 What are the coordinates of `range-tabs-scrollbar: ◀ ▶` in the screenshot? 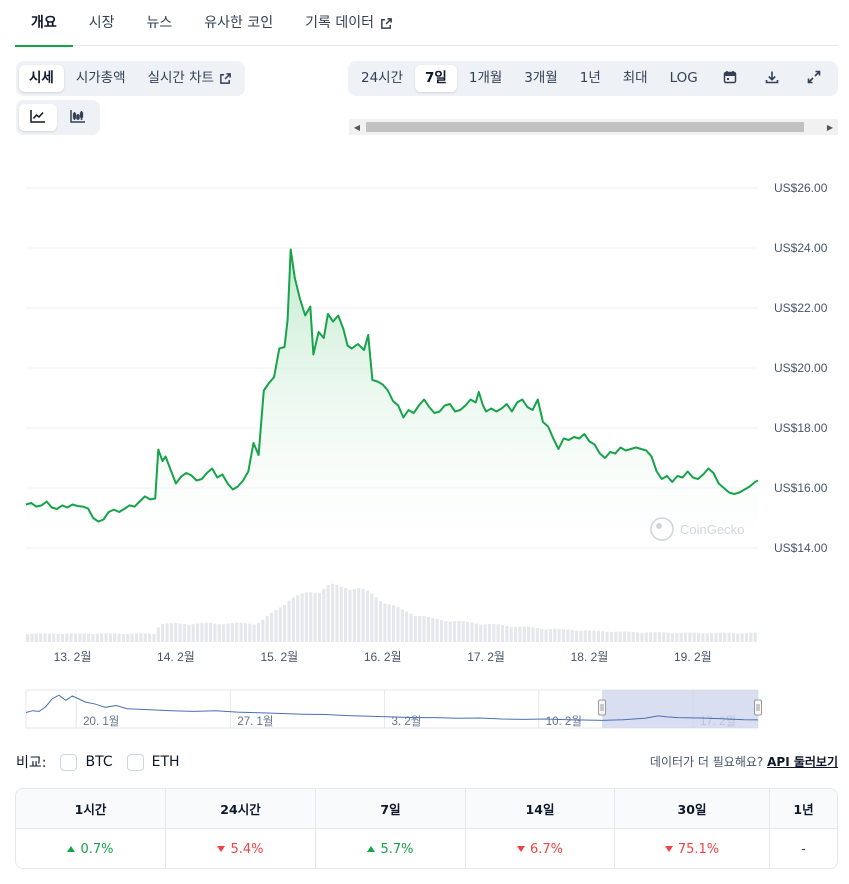 It's located at (593, 127).